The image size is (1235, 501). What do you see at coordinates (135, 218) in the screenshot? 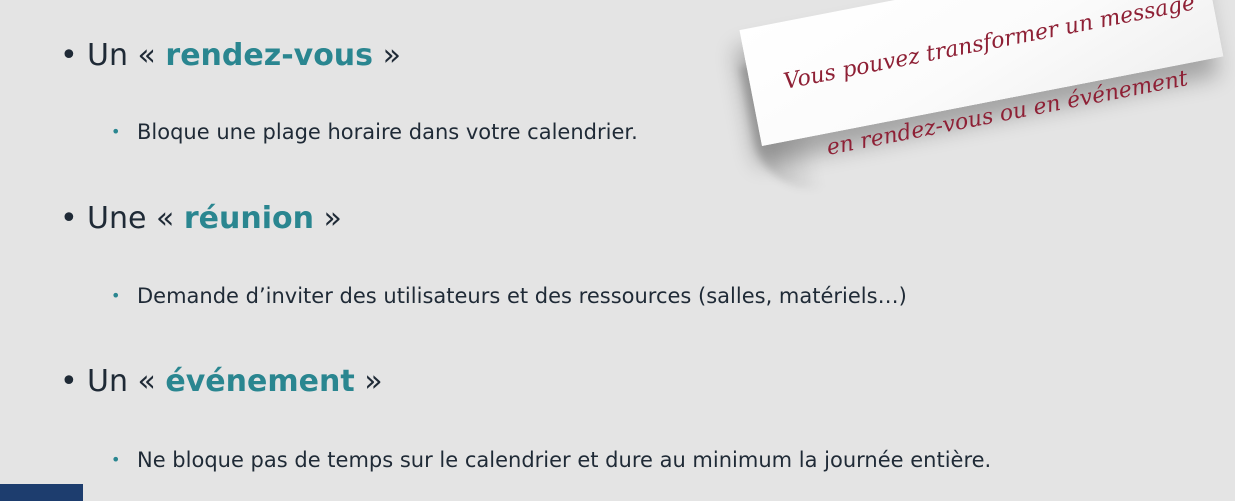
I see `item-prefix: Une «` at bounding box center [135, 218].